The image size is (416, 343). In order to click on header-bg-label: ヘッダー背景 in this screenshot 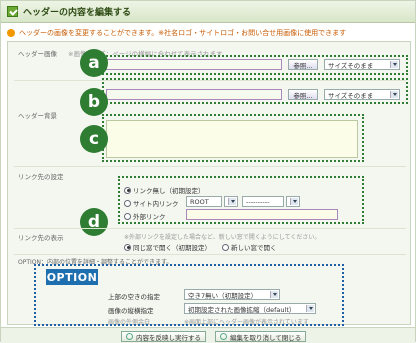, I will do `click(37, 116)`.